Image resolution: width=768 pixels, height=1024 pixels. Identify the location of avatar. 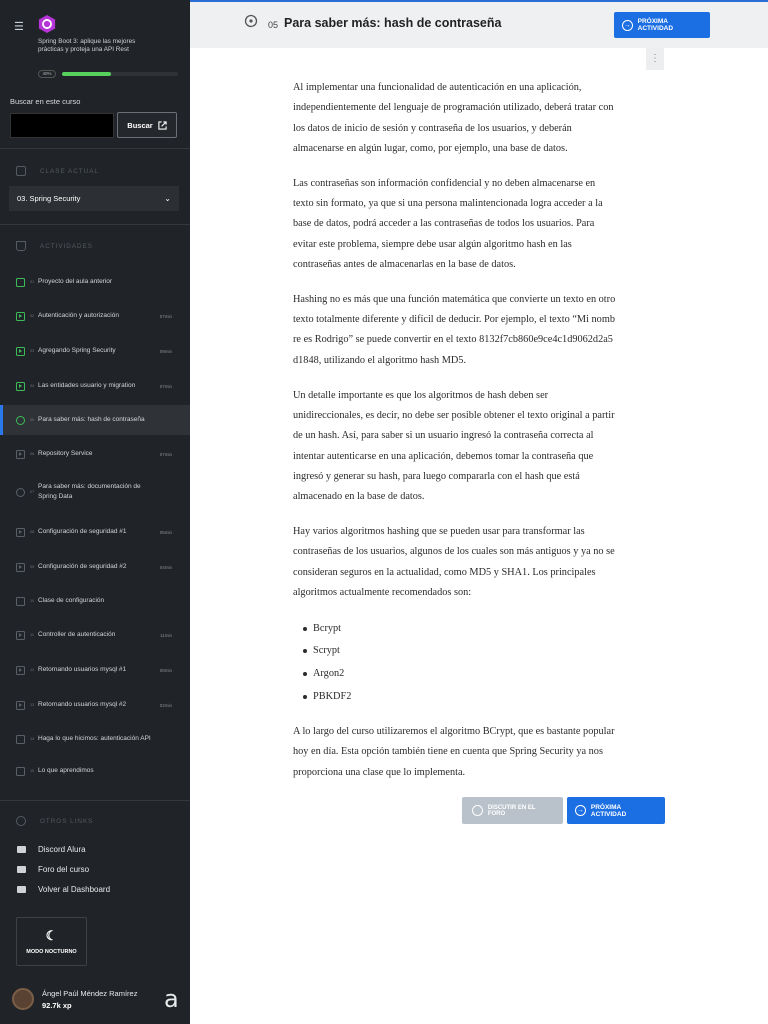
(23, 999).